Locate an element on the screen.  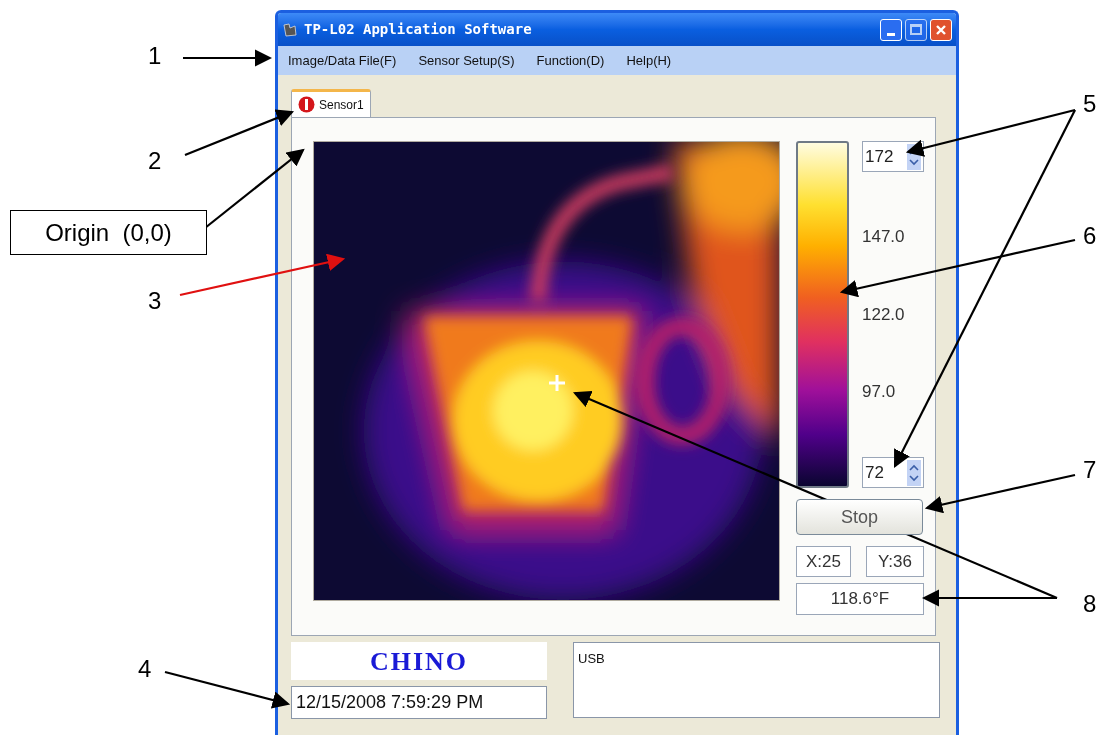
menu-item: Help(H) is located at coordinates (649, 60).